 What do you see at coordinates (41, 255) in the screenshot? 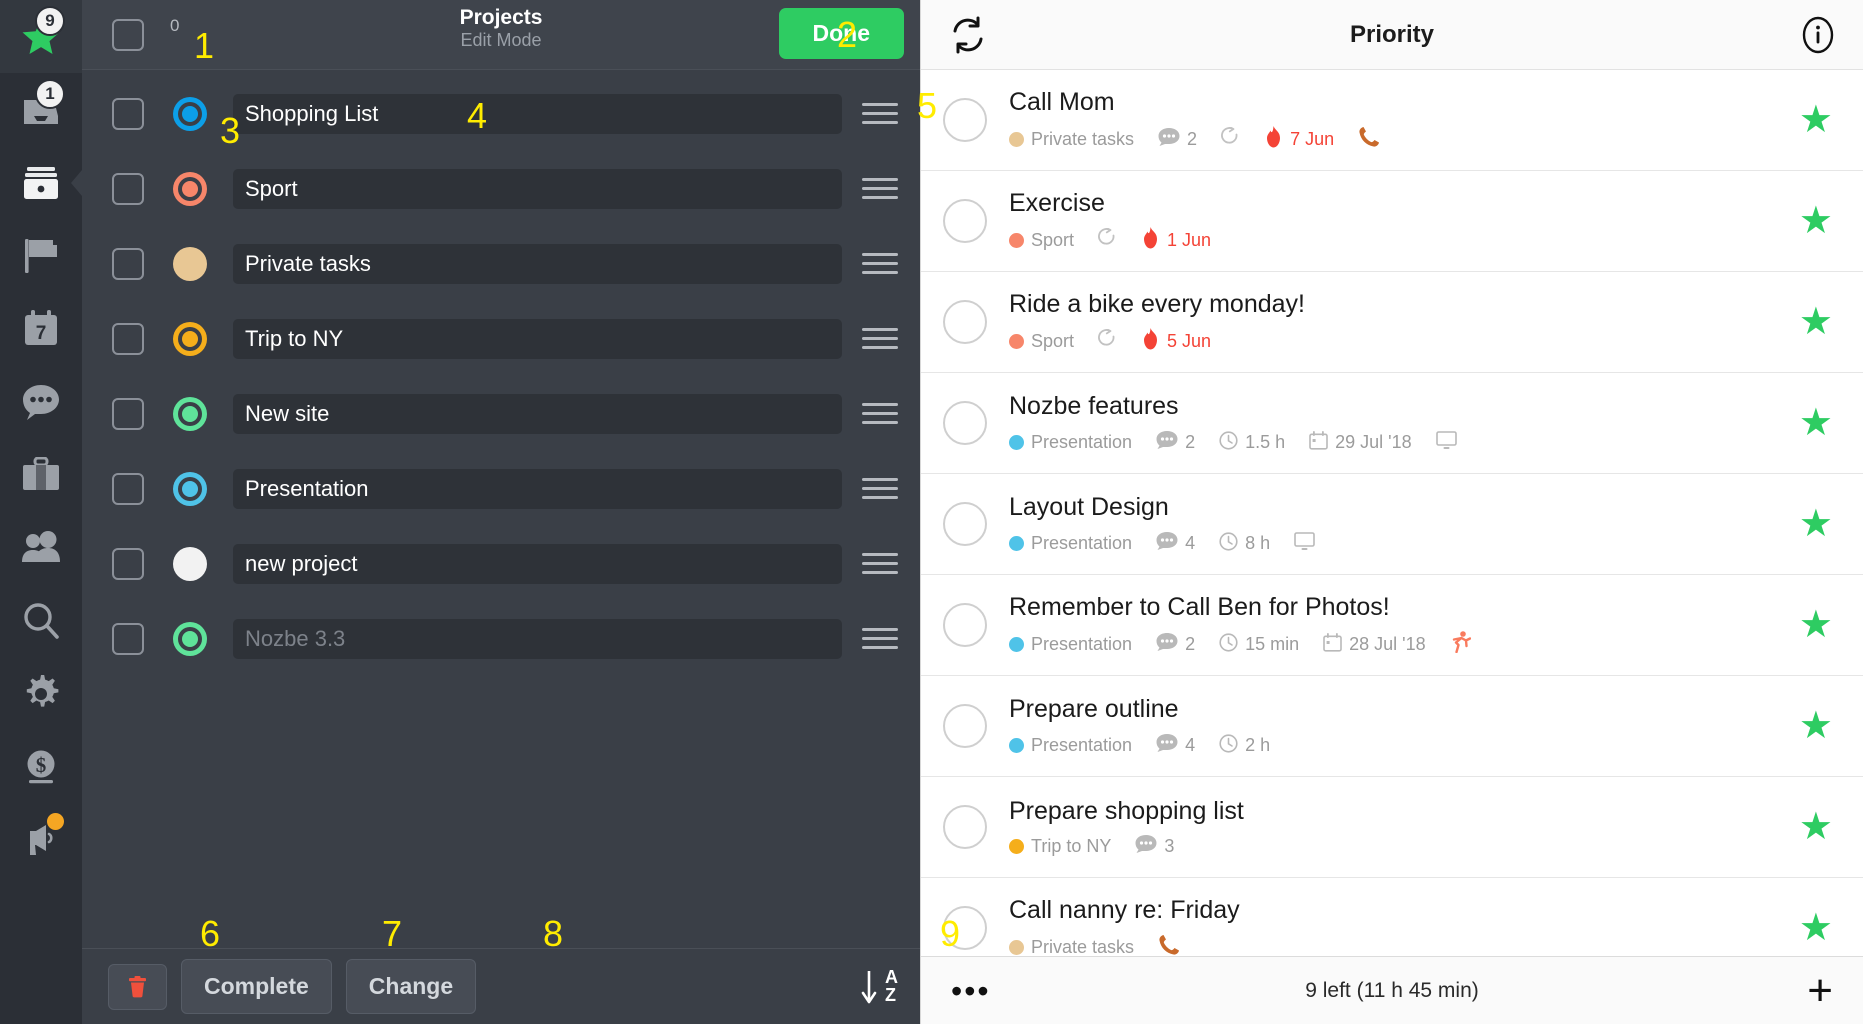
I see `sidebar-item-categories` at bounding box center [41, 255].